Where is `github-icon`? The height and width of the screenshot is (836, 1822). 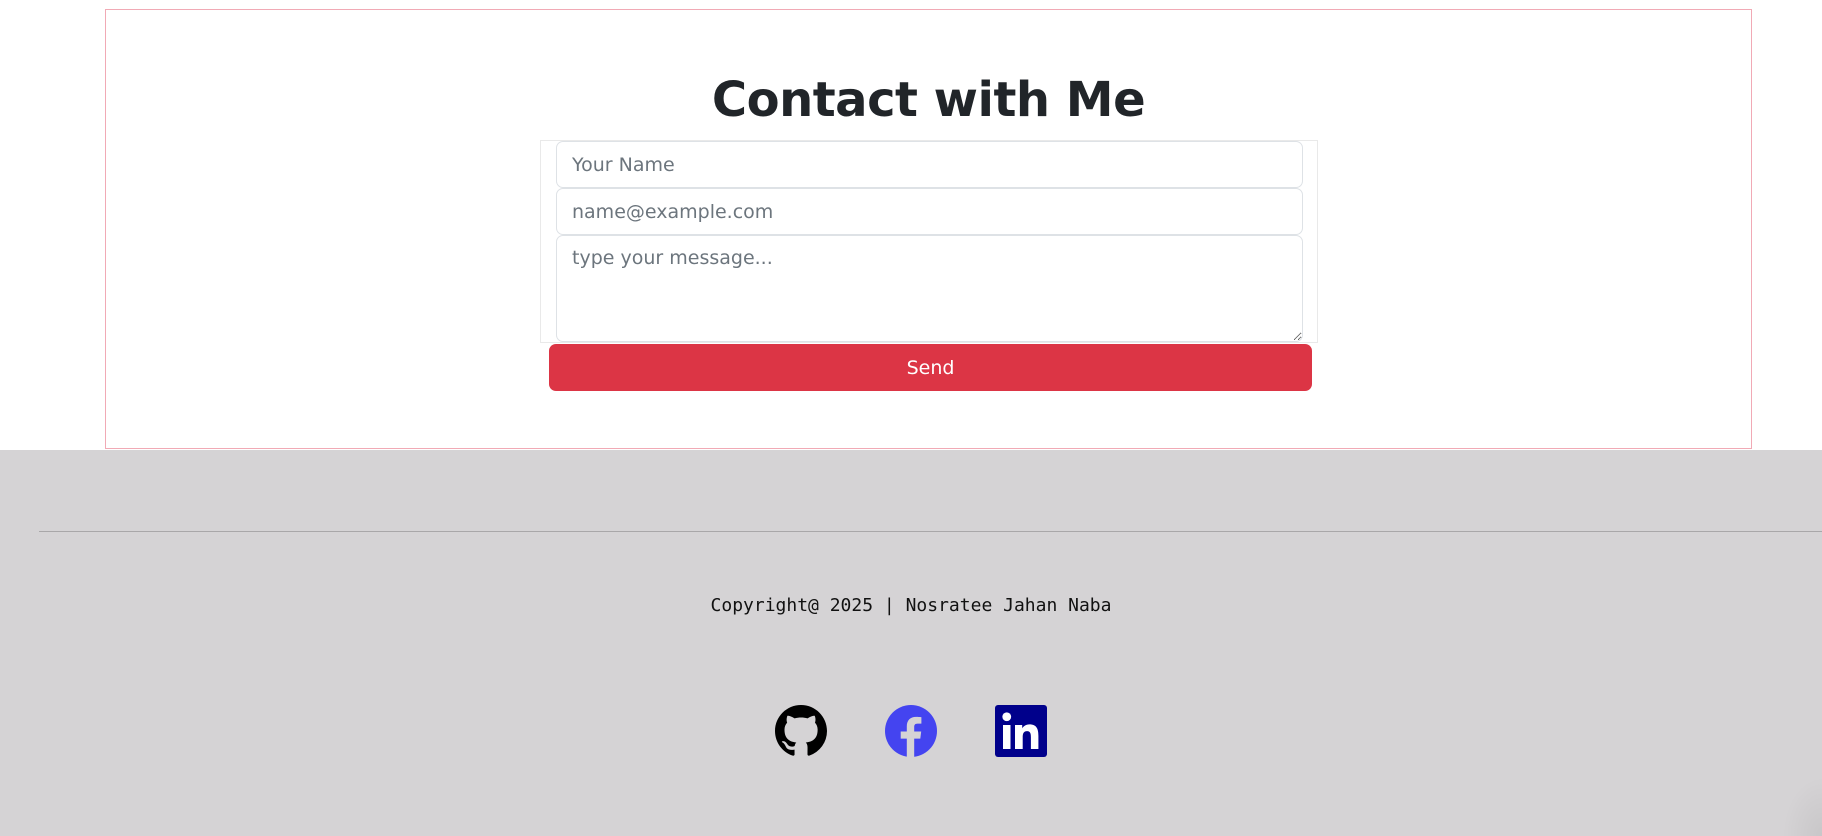
github-icon is located at coordinates (801, 730).